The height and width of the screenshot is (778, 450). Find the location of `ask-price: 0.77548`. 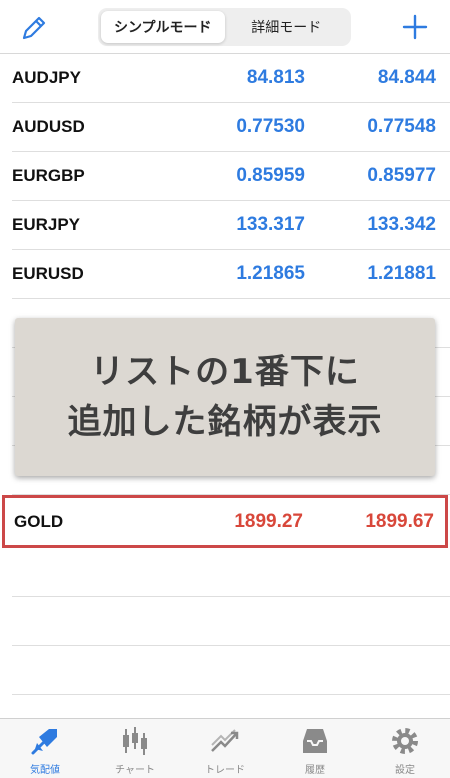

ask-price: 0.77548 is located at coordinates (401, 126).